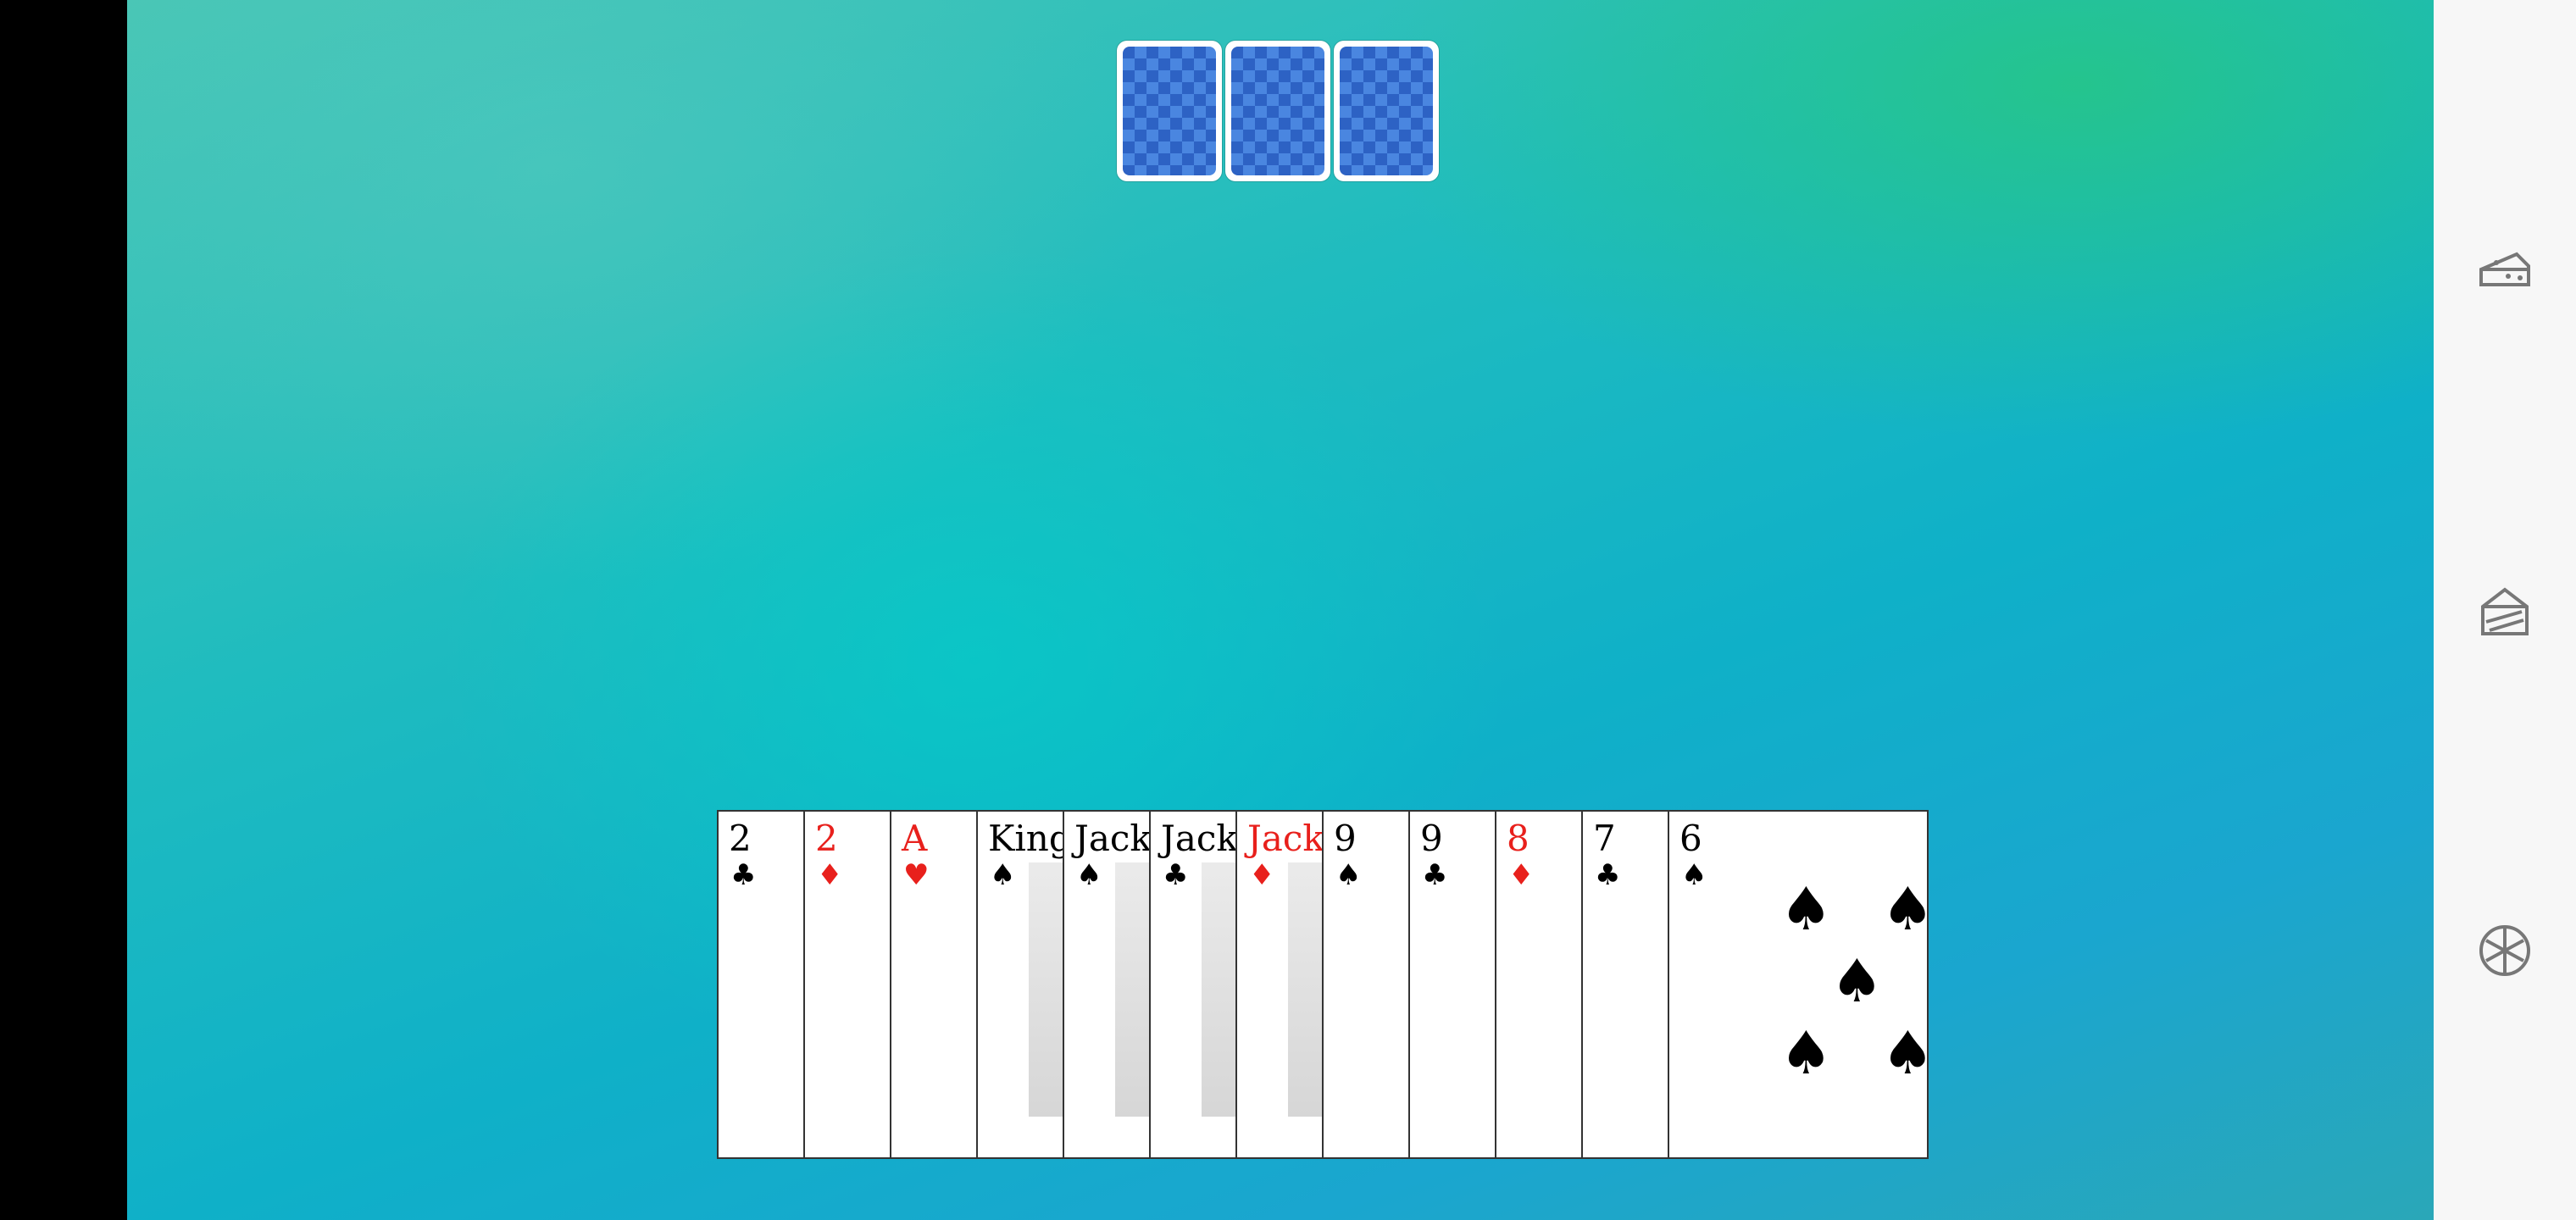  I want to click on cake-layer-button, so click(2505, 612).